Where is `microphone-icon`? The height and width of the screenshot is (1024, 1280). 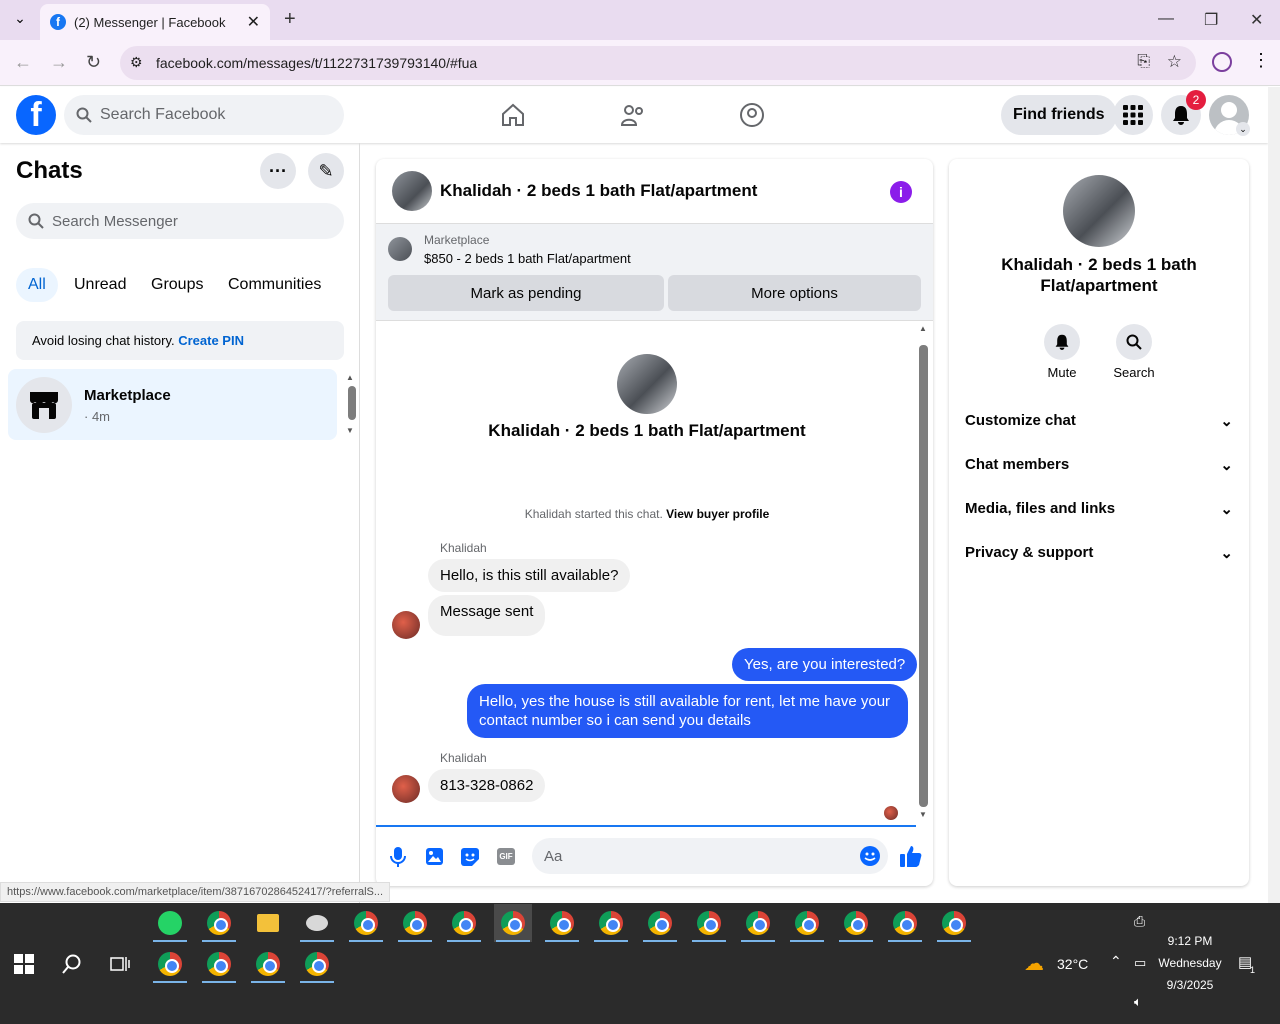
microphone-icon is located at coordinates (398, 857).